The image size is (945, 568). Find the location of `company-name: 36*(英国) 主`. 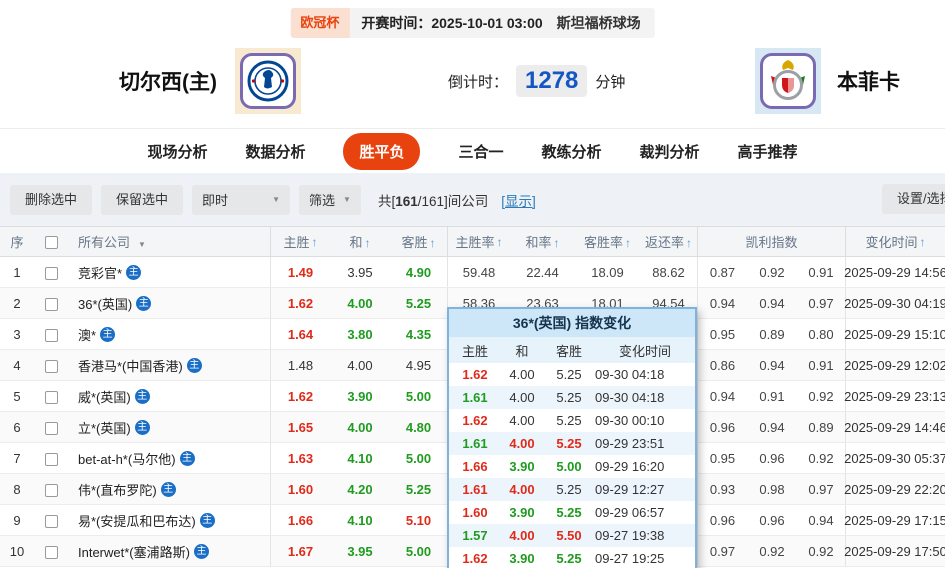

company-name: 36*(英国) 主 is located at coordinates (169, 303).